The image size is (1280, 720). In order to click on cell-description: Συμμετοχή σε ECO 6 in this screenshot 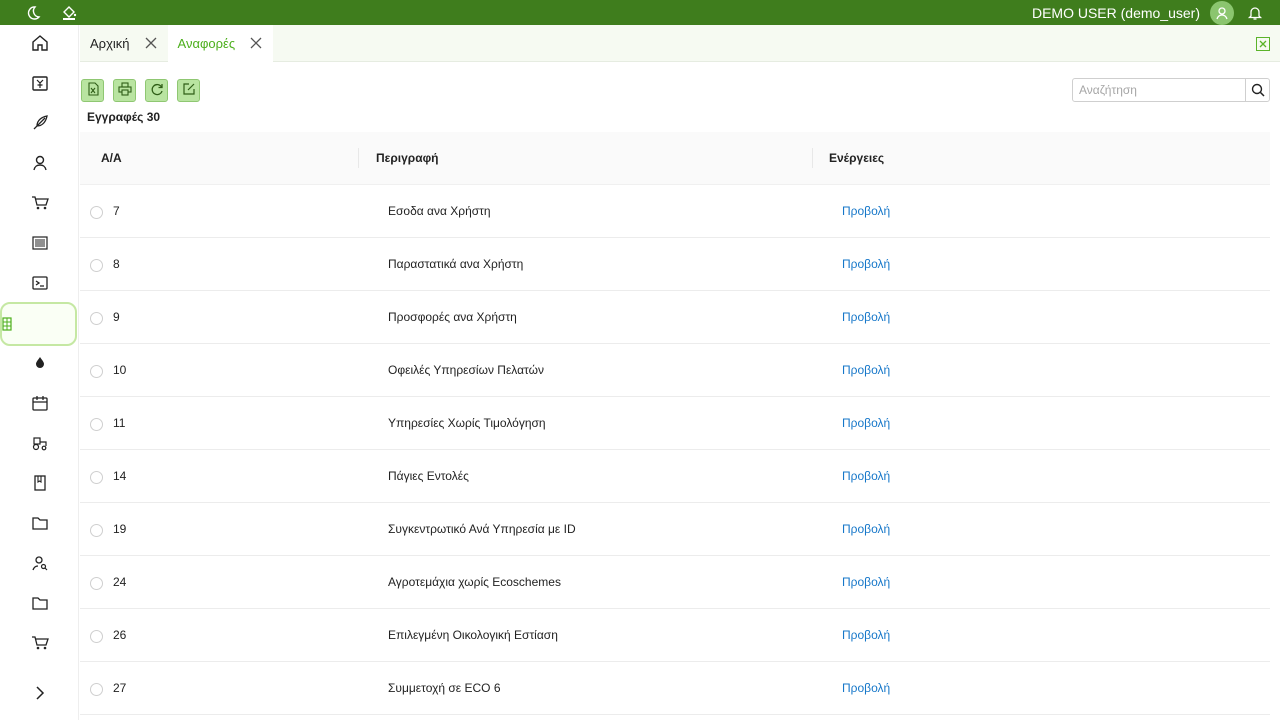, I will do `click(444, 688)`.